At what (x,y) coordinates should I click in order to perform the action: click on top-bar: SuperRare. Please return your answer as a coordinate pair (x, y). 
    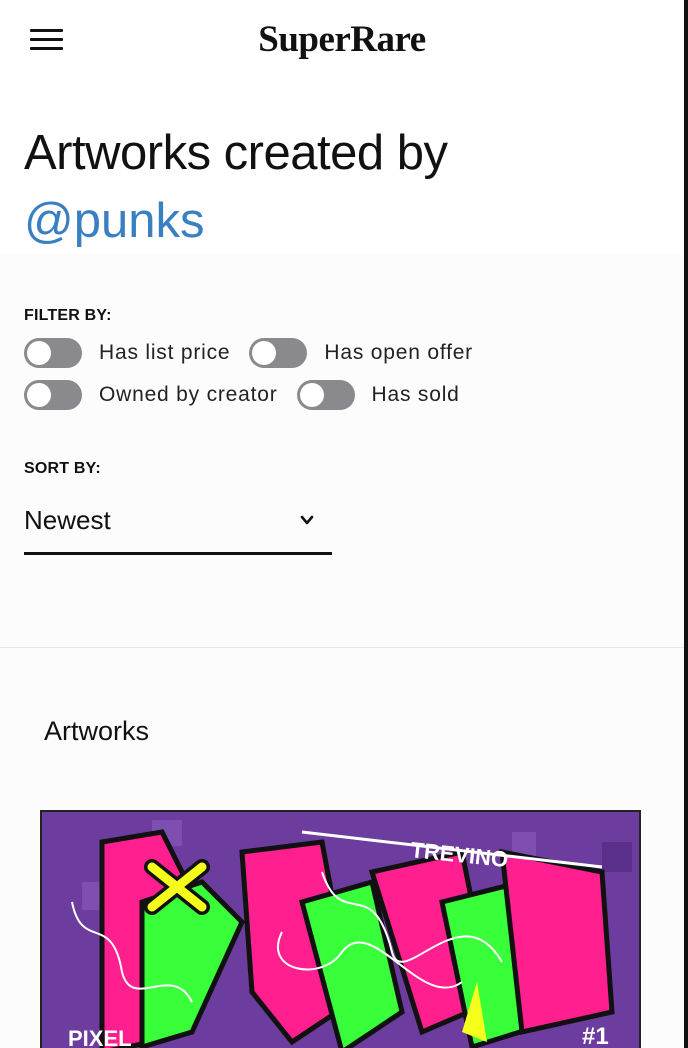
    Looking at the image, I should click on (342, 41).